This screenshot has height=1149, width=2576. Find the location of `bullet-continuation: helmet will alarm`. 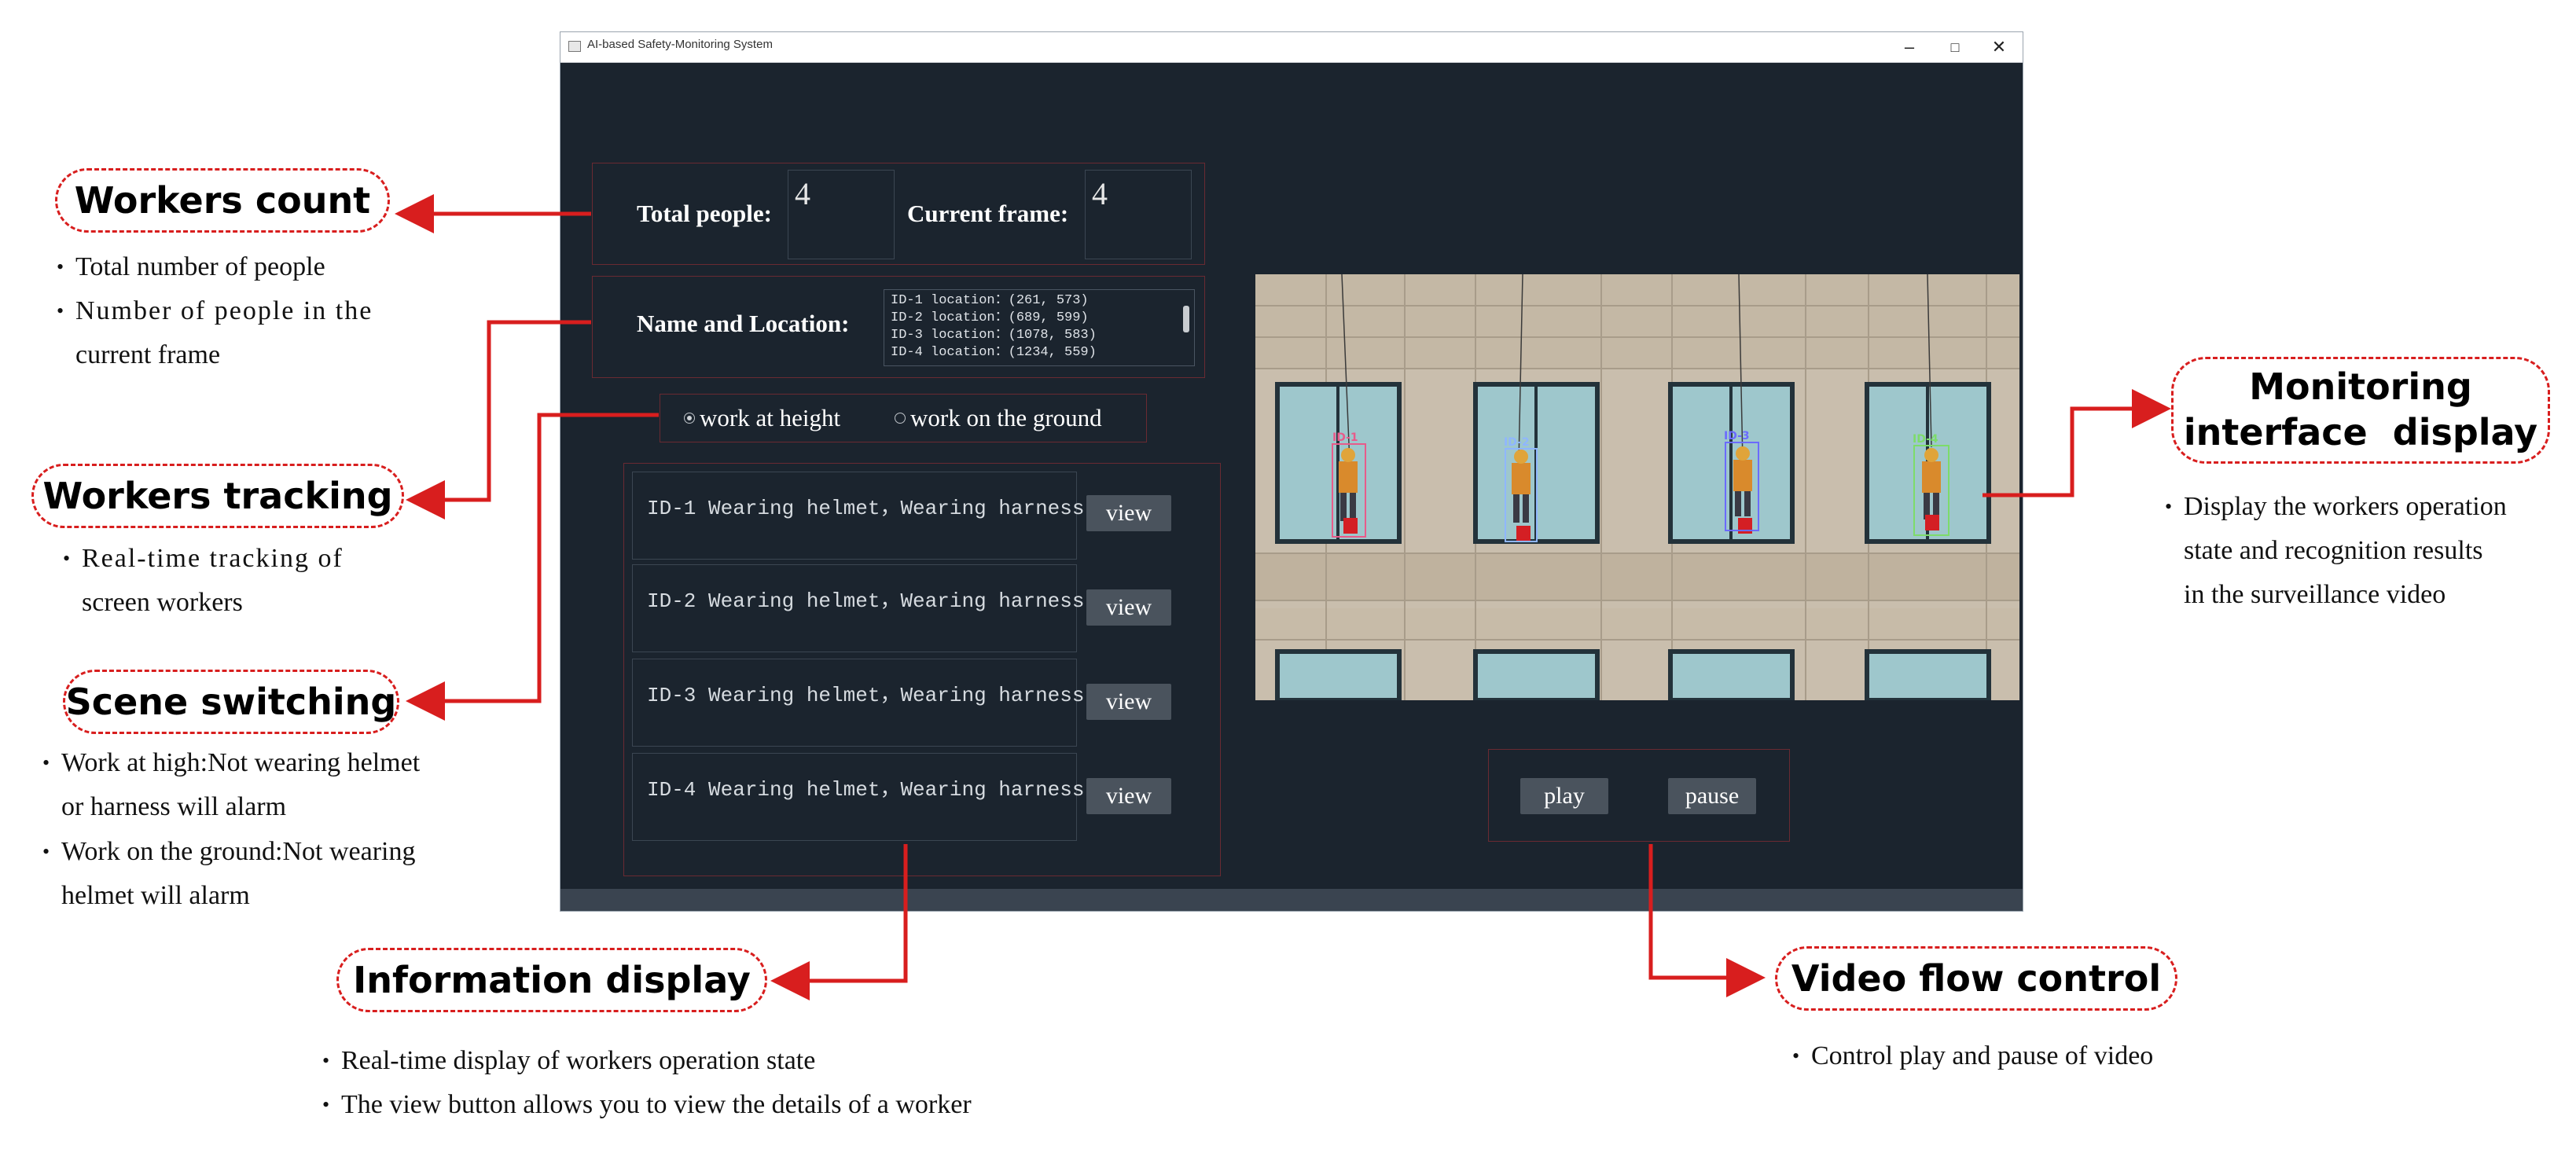

bullet-continuation: helmet will alarm is located at coordinates (155, 896).